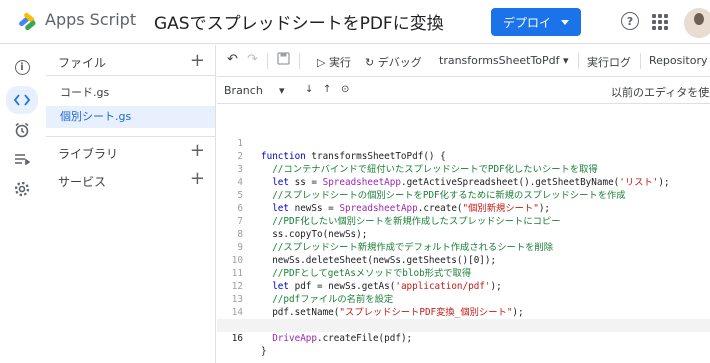 The width and height of the screenshot is (710, 363). I want to click on add-file-plus-icon: +, so click(197, 61).